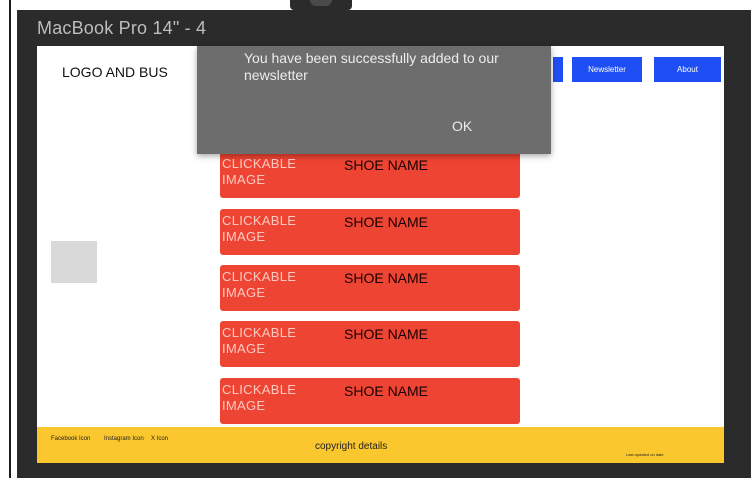 The image size is (751, 478). Describe the element at coordinates (687, 69) in the screenshot. I see `nav-button-about: About` at that location.